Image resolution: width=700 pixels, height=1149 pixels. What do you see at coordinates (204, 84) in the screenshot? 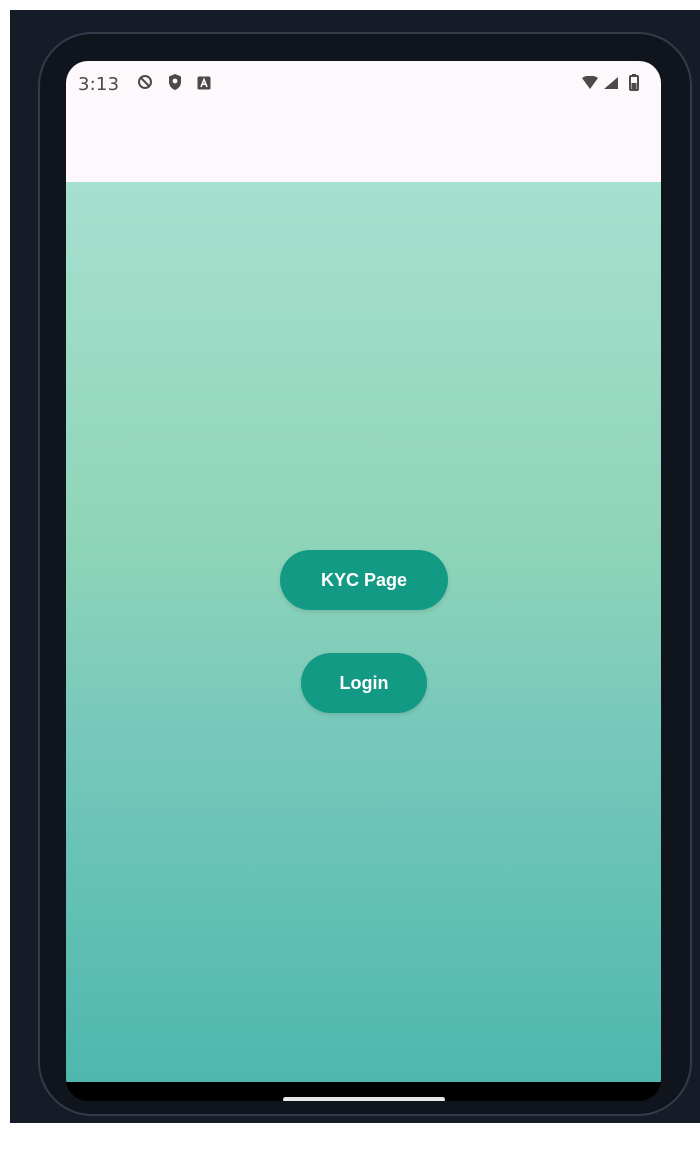
I see `notification-a-icon` at bounding box center [204, 84].